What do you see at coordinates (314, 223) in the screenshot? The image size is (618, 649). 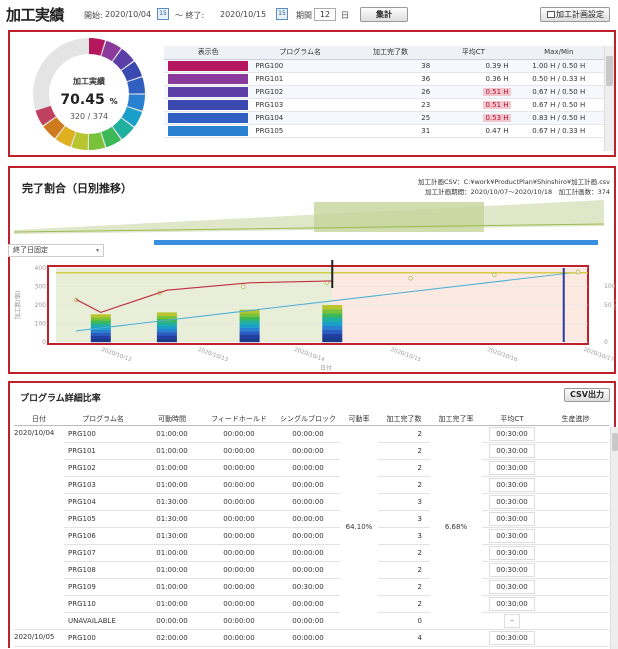 I see `overview-chart` at bounding box center [314, 223].